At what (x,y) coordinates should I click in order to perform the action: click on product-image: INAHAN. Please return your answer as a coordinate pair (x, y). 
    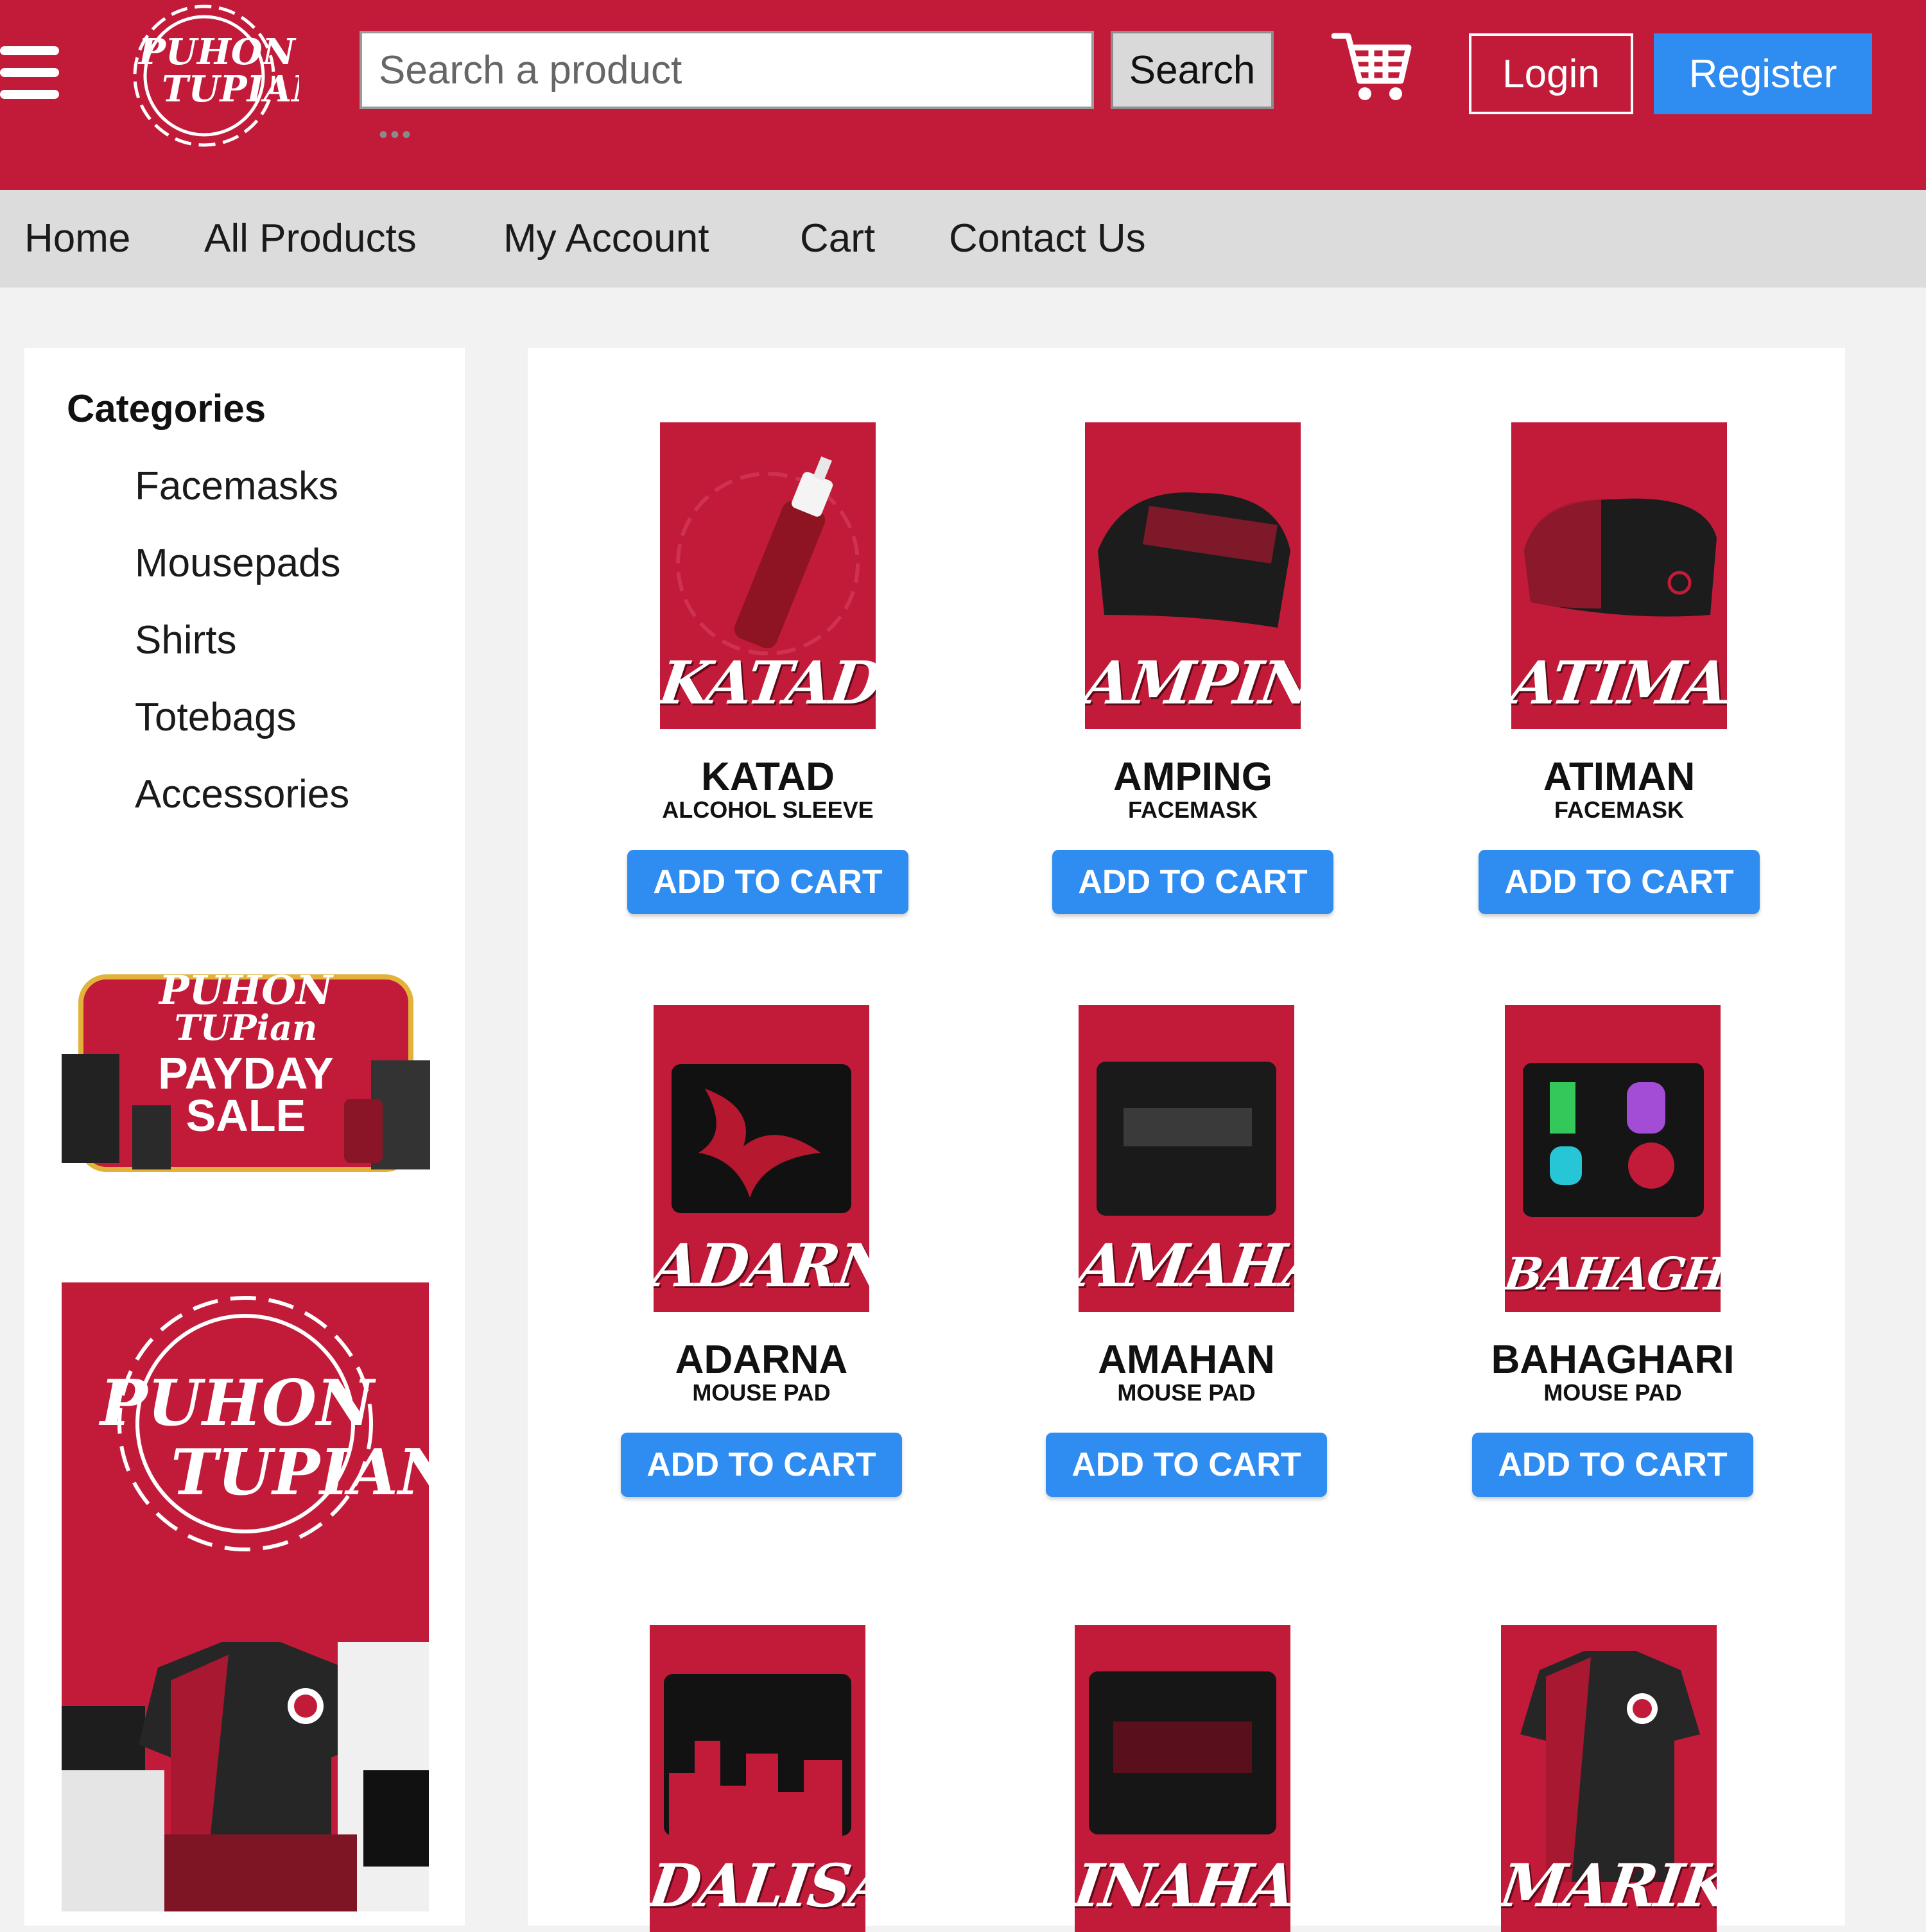
    Looking at the image, I should click on (1182, 1778).